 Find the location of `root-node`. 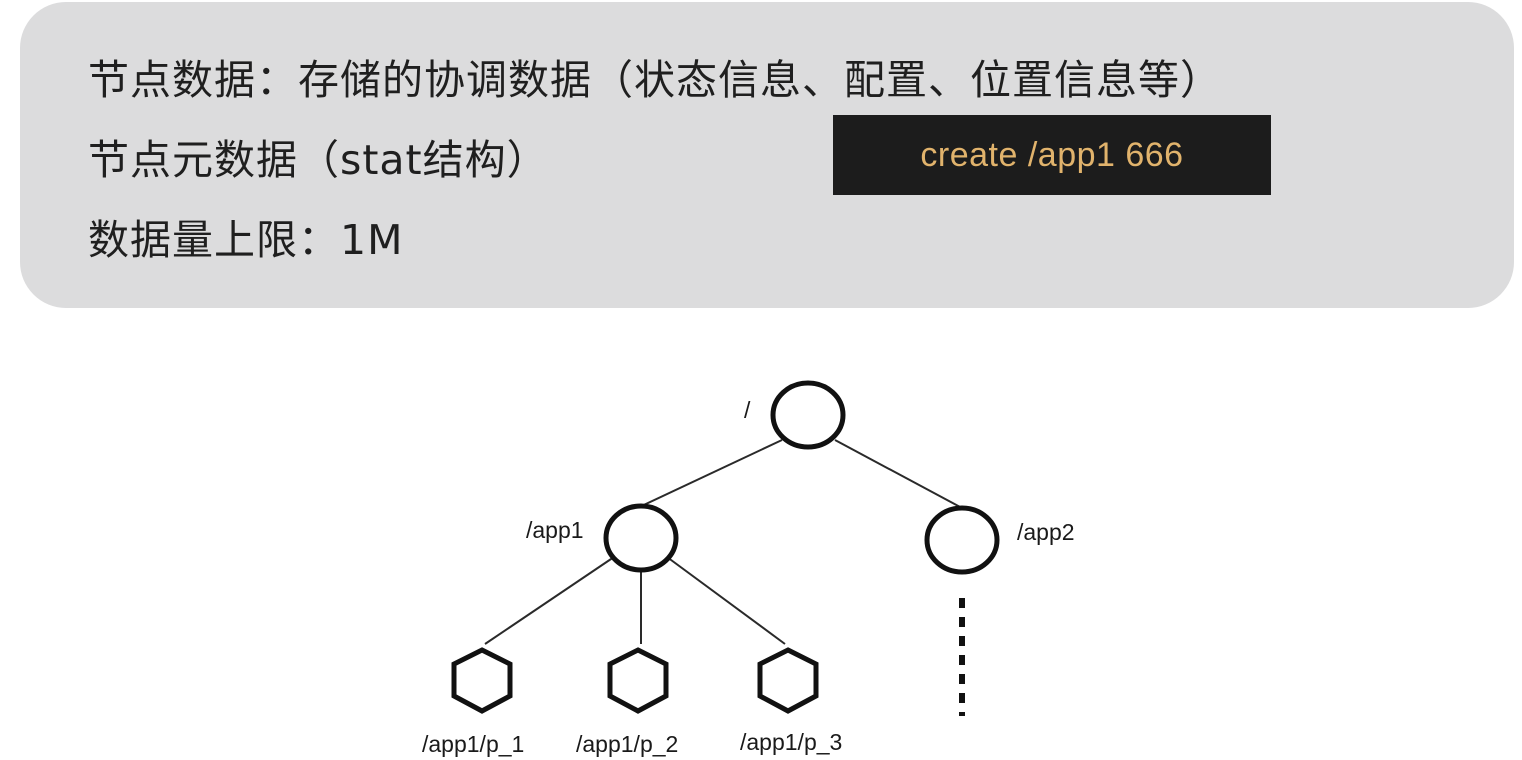

root-node is located at coordinates (808, 415).